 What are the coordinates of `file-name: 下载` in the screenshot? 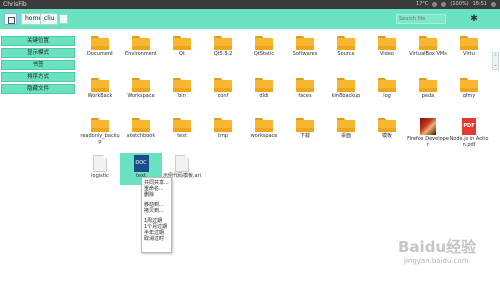 It's located at (304, 136).